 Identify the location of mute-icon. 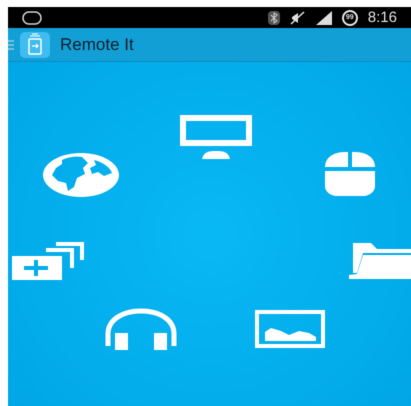
(298, 17).